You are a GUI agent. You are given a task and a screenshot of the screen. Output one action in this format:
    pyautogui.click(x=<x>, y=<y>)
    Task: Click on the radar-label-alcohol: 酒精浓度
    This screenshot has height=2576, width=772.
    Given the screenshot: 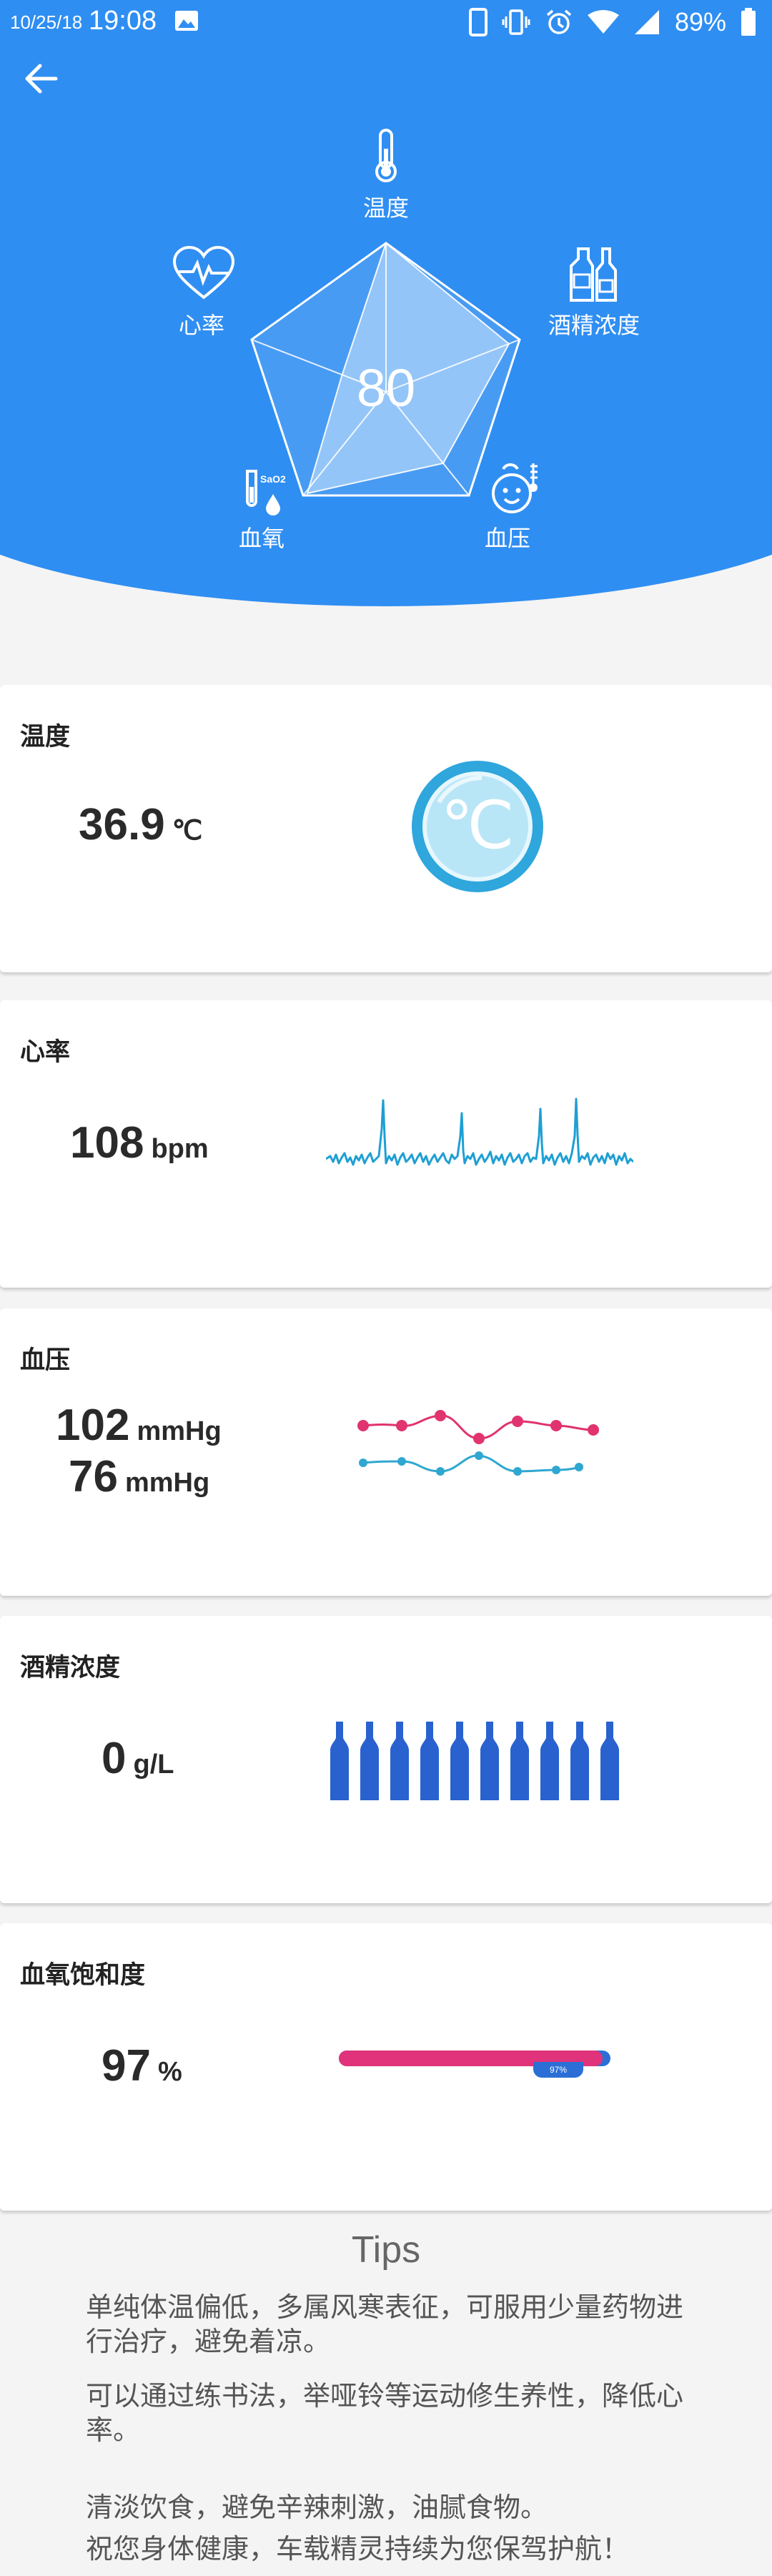 What is the action you would take?
    pyautogui.click(x=594, y=325)
    